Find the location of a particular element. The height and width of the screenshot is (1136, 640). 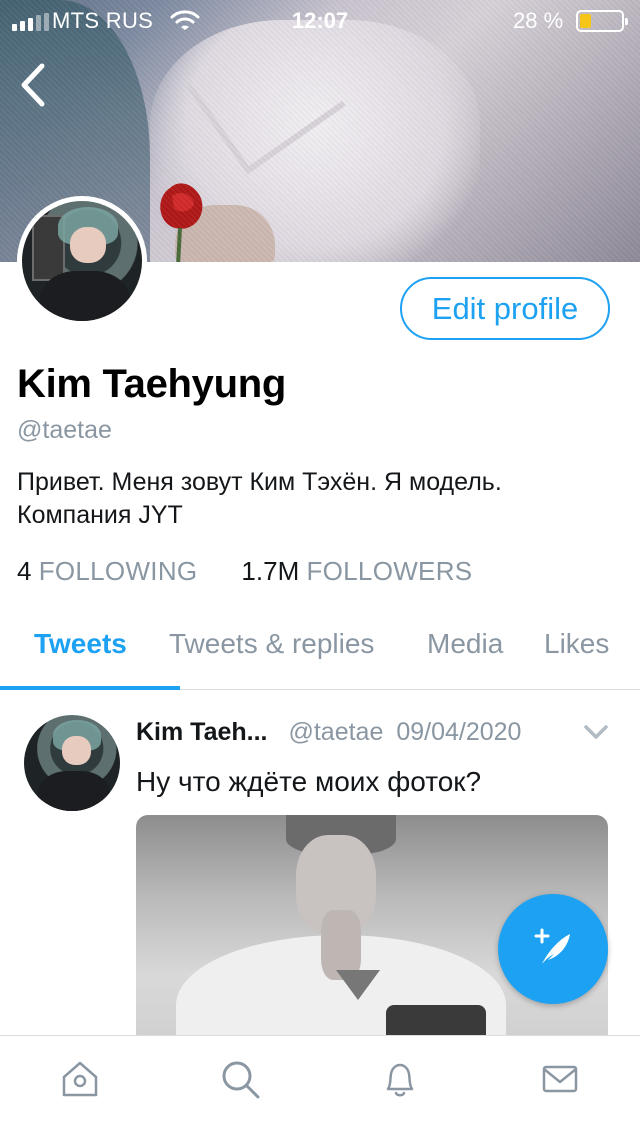

search-icon is located at coordinates (241, 1080).